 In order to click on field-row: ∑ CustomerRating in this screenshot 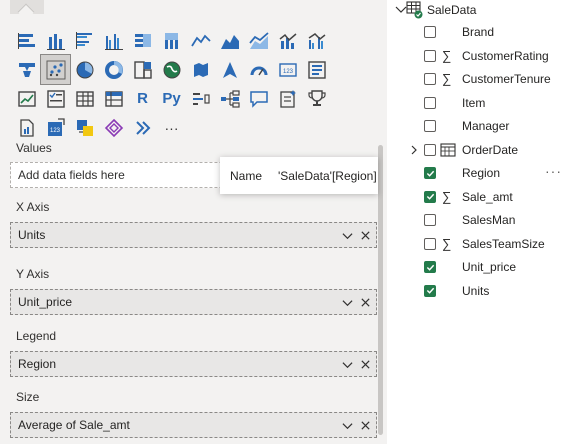, I will do `click(476, 57)`.